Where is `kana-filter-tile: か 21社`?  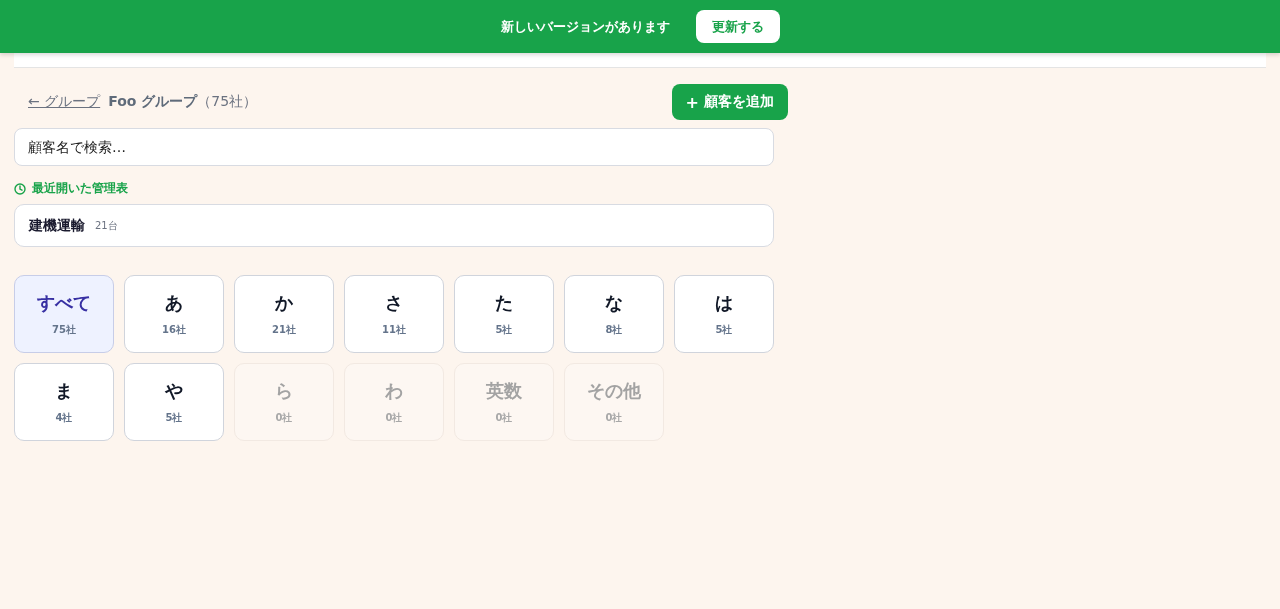 kana-filter-tile: か 21社 is located at coordinates (284, 314).